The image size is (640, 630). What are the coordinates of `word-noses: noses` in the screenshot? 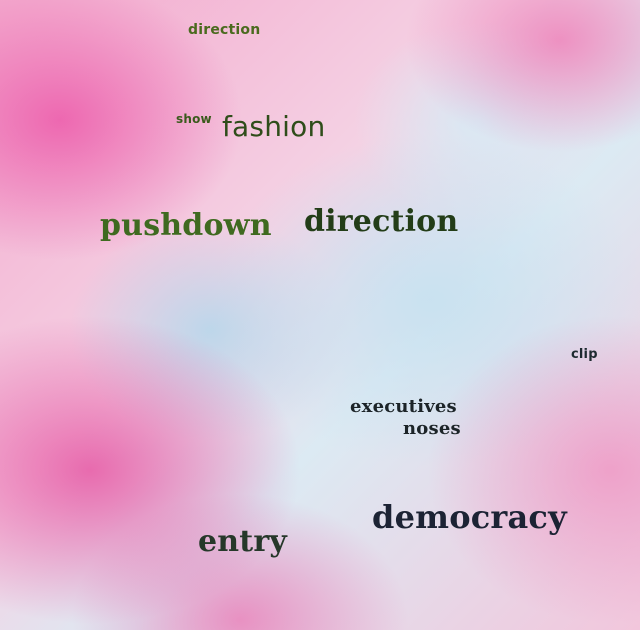 It's located at (432, 428).